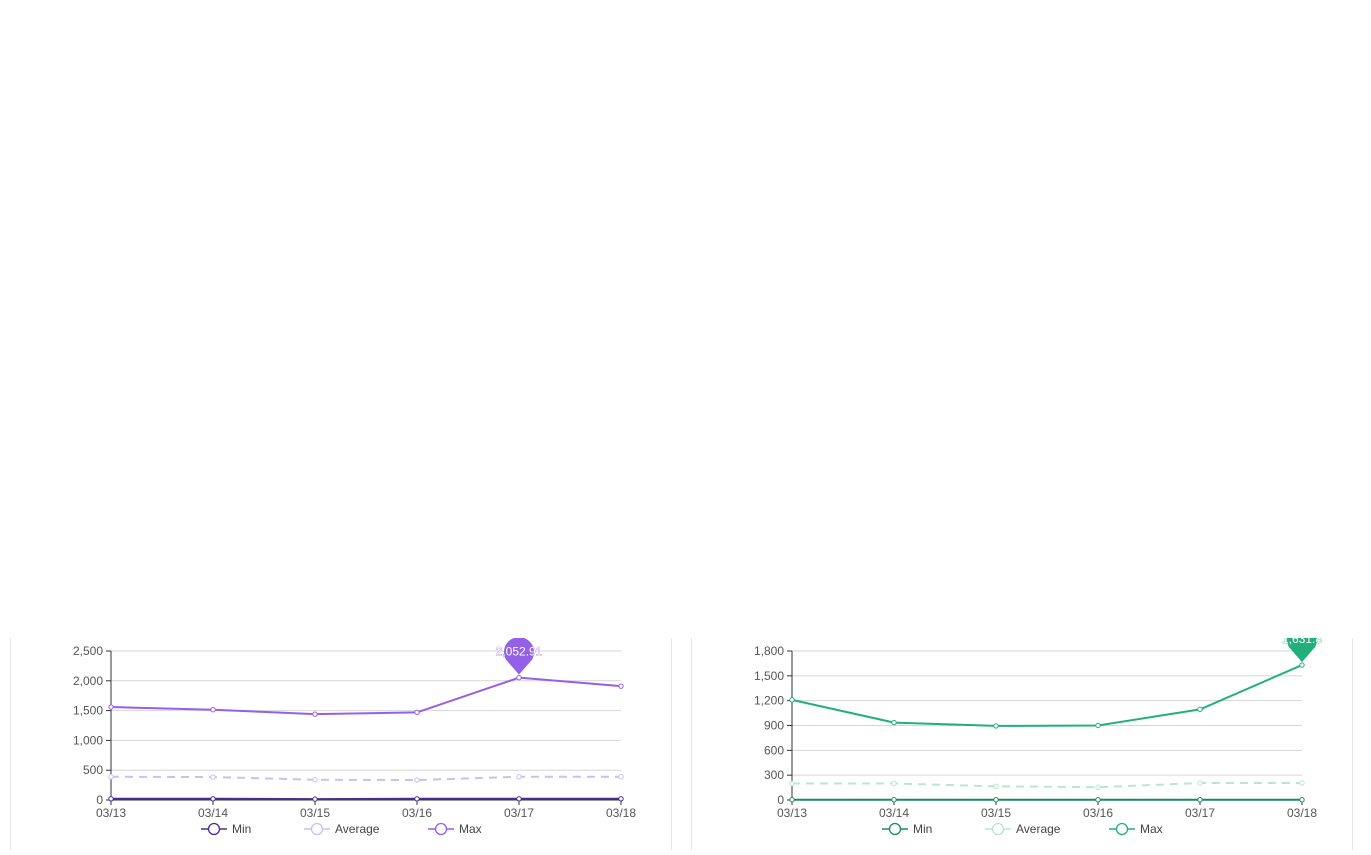 This screenshot has height=855, width=1371. Describe the element at coordinates (1302, 642) in the screenshot. I see `max-marker-label: 1,631.8` at that location.